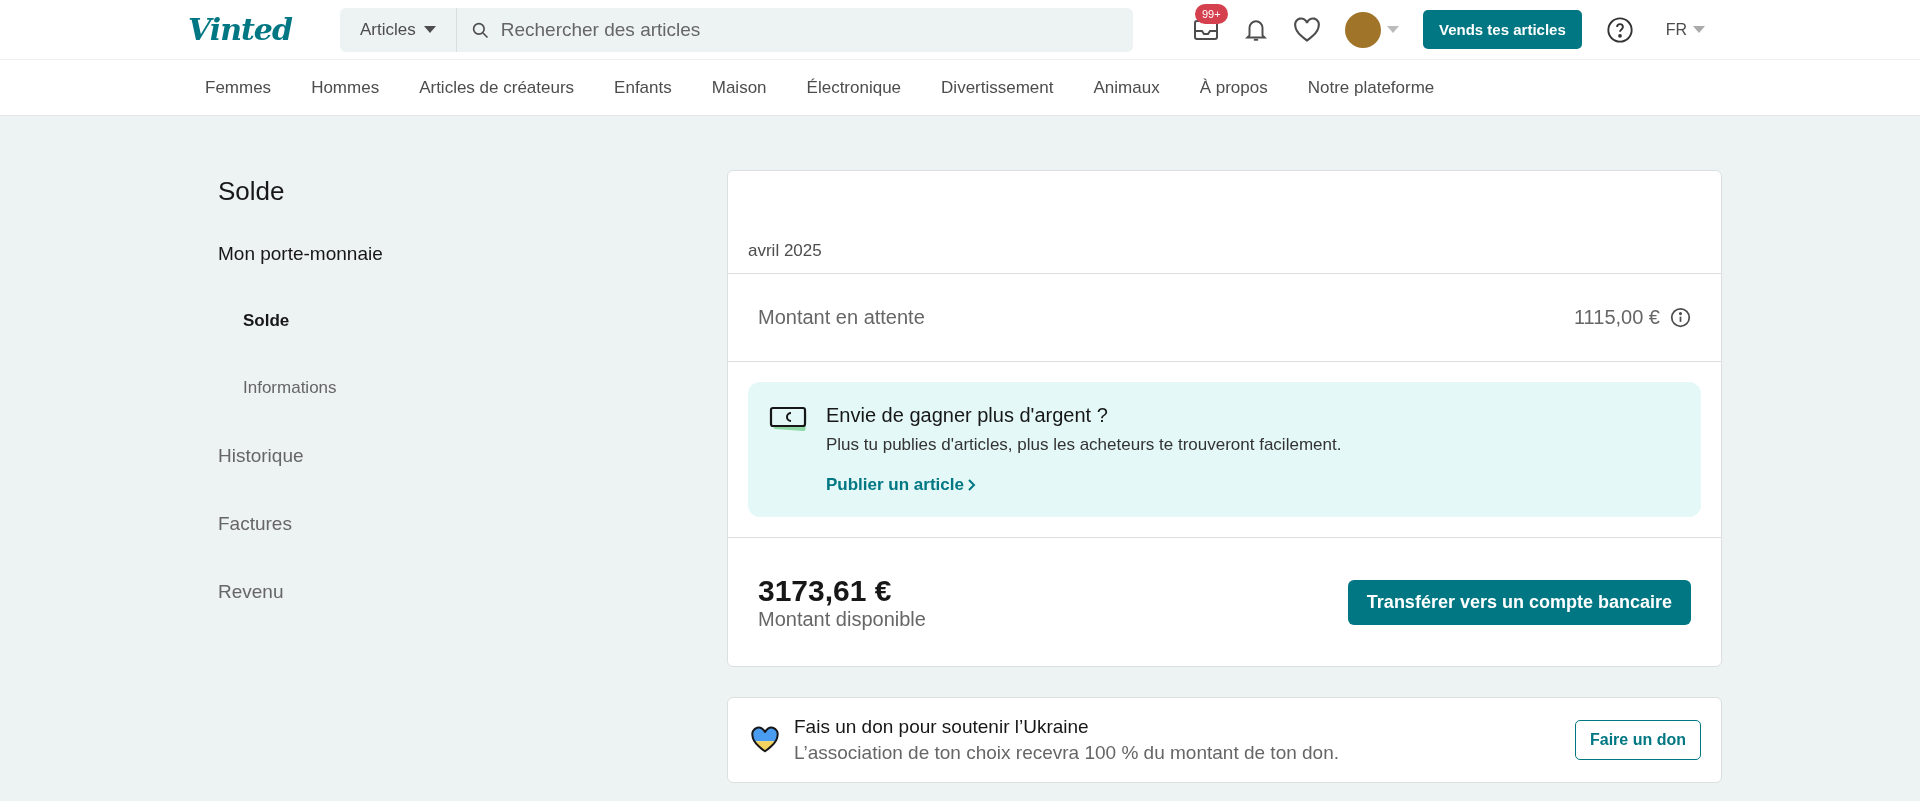 Image resolution: width=1920 pixels, height=801 pixels. Describe the element at coordinates (497, 87) in the screenshot. I see `category-link: Articles de créateurs` at that location.